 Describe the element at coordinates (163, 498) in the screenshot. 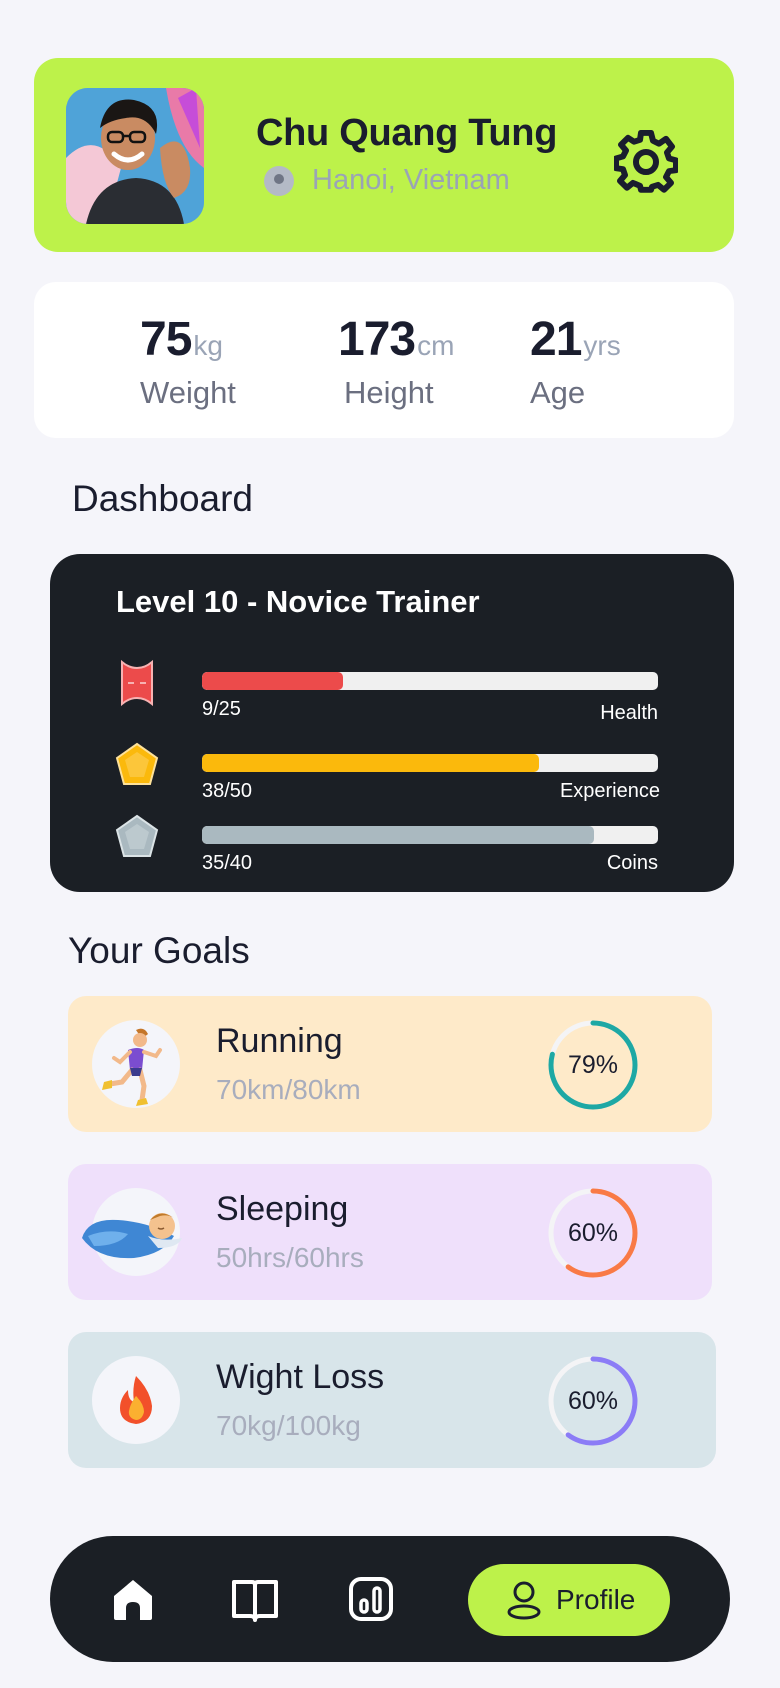

I see `dashboard-title: Dashboard` at that location.